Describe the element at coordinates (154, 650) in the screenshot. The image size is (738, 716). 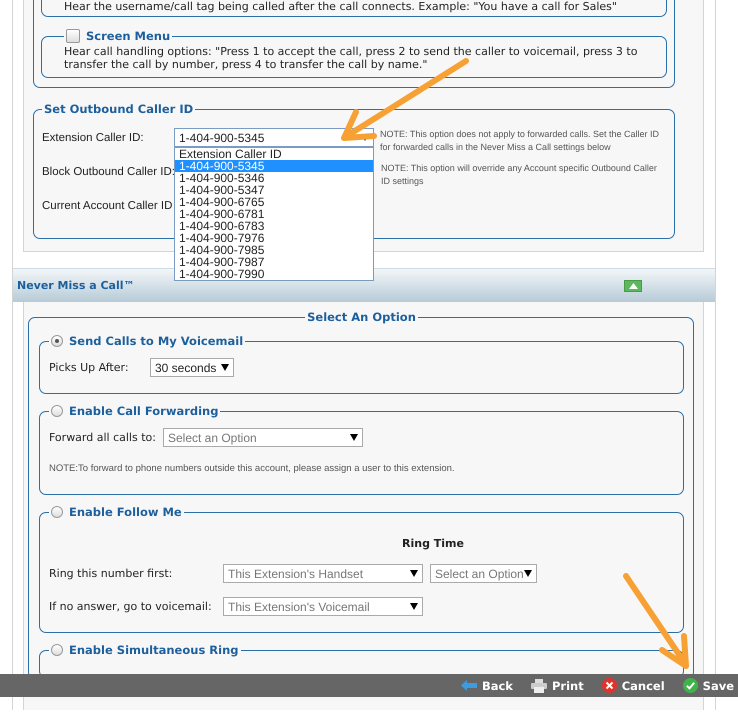
I see `group-title: Enable Simultaneous Ring` at that location.